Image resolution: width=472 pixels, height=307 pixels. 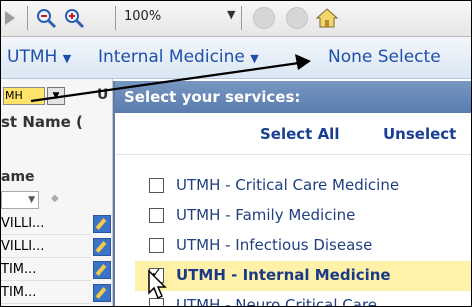 I want to click on annotation-arrow, so click(x=170, y=78).